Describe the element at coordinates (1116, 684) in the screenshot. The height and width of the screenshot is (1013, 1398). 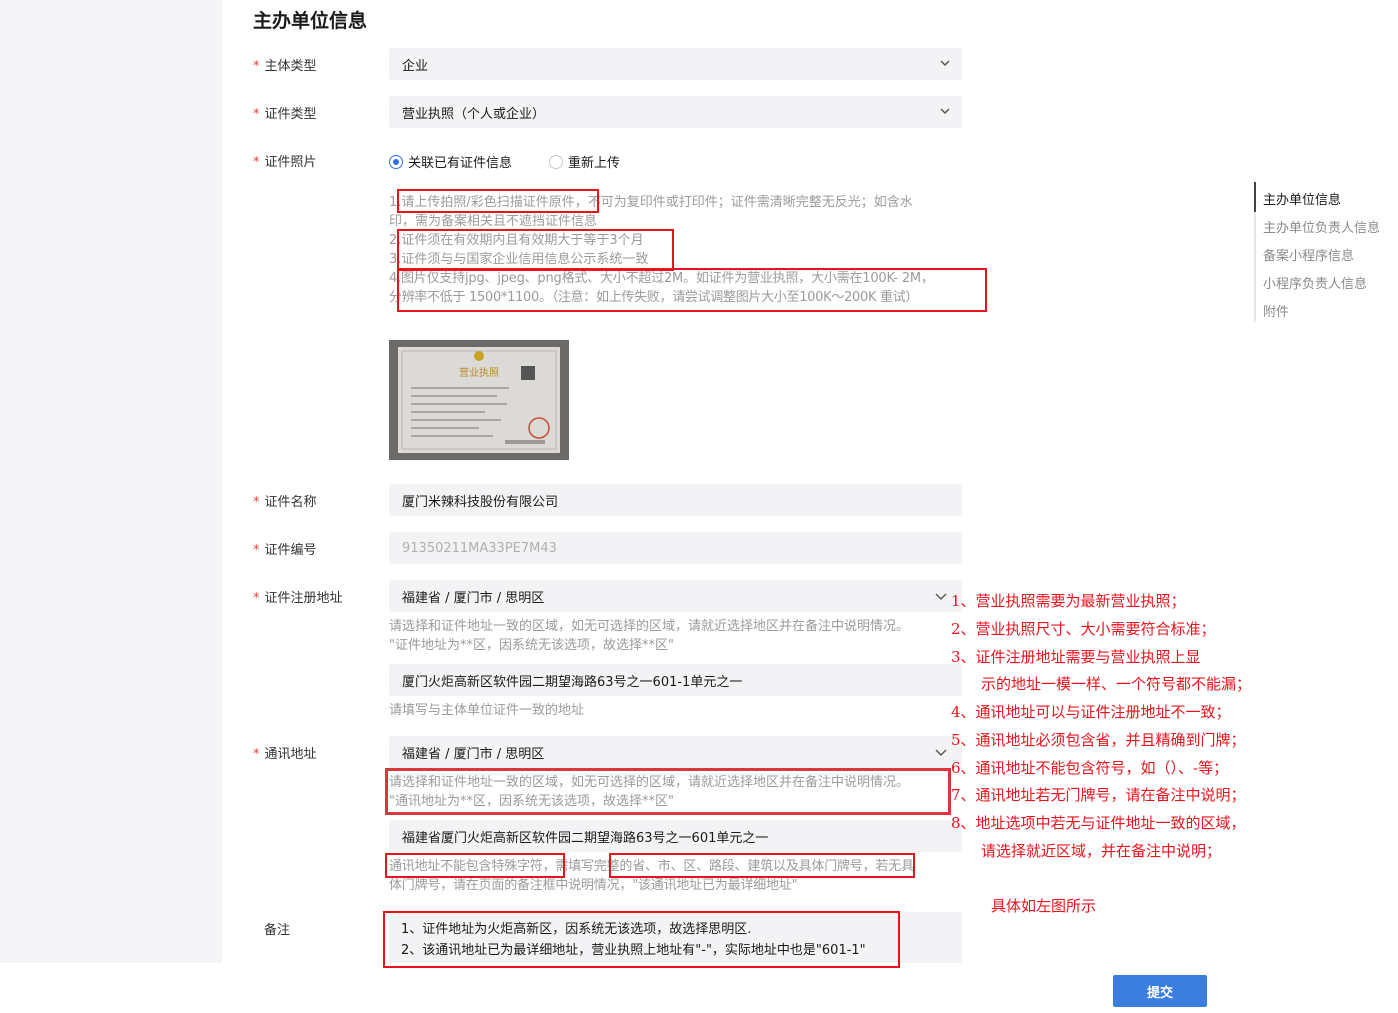
I see `annotation-line: 示的地址一模一样、一个符号都不能漏；` at that location.